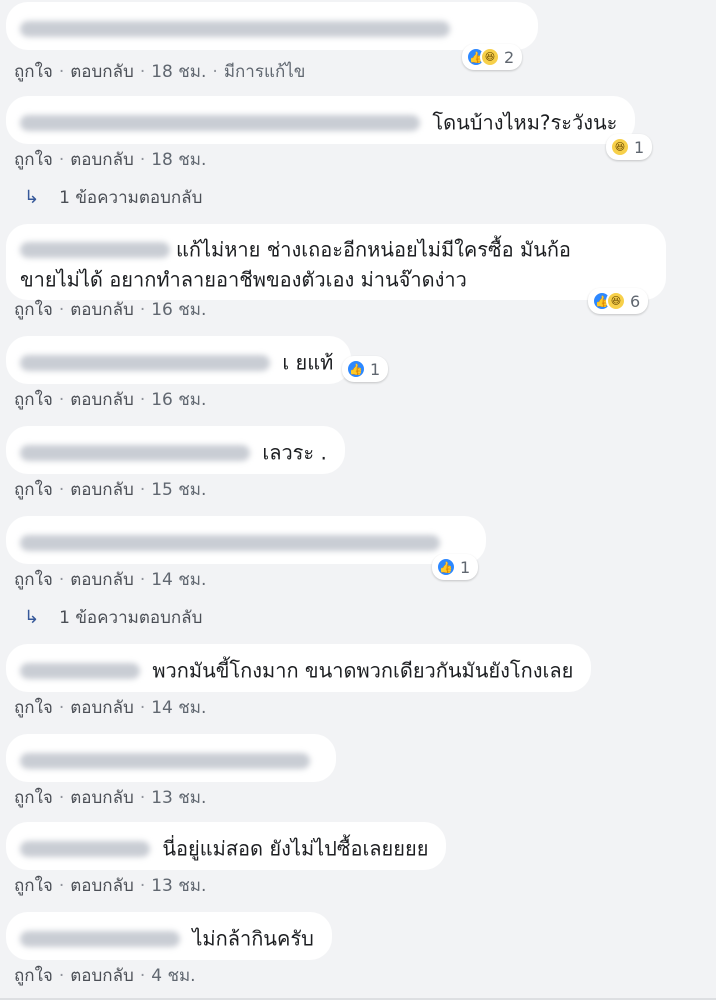  I want to click on comment-actions: ถูกใจ · ตอบกลับ · 18 ชม., so click(110, 160).